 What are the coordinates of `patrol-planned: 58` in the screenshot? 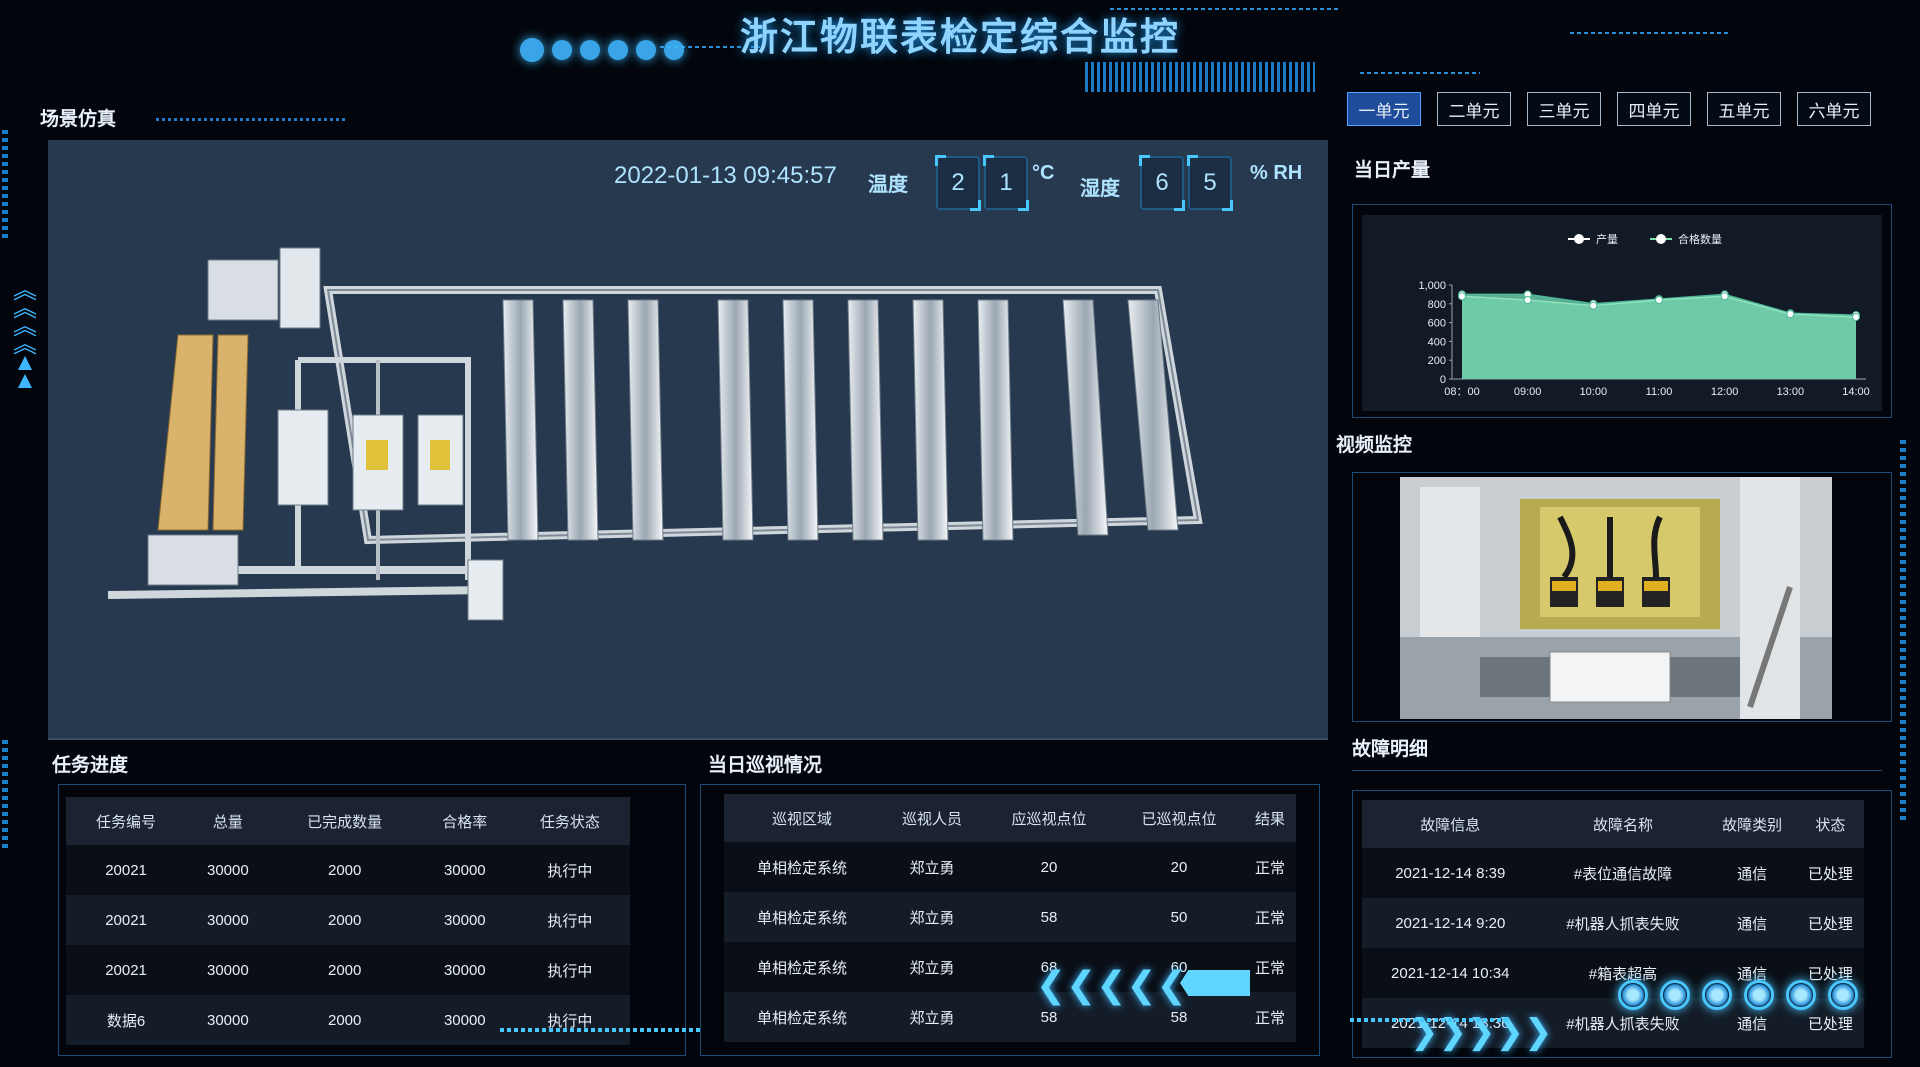 It's located at (1048, 917).